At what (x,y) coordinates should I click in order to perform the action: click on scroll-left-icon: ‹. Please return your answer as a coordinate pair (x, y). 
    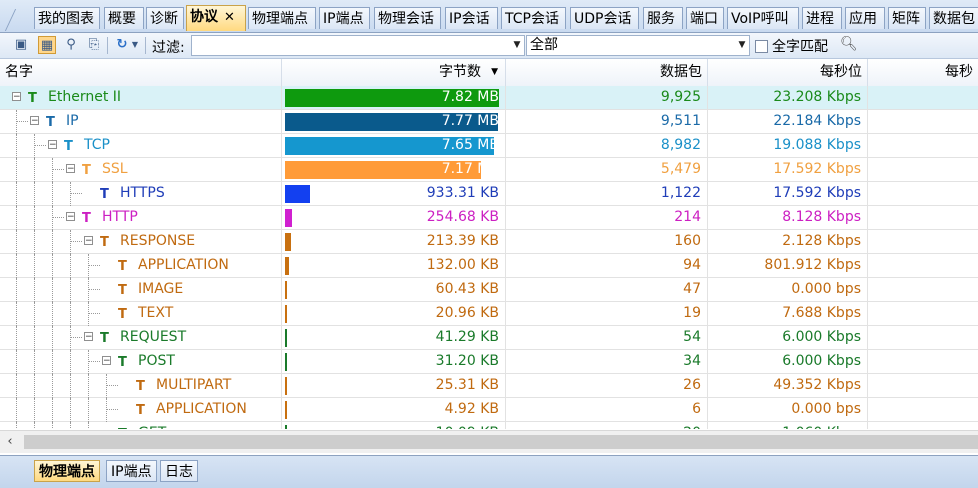
    Looking at the image, I should click on (10, 442).